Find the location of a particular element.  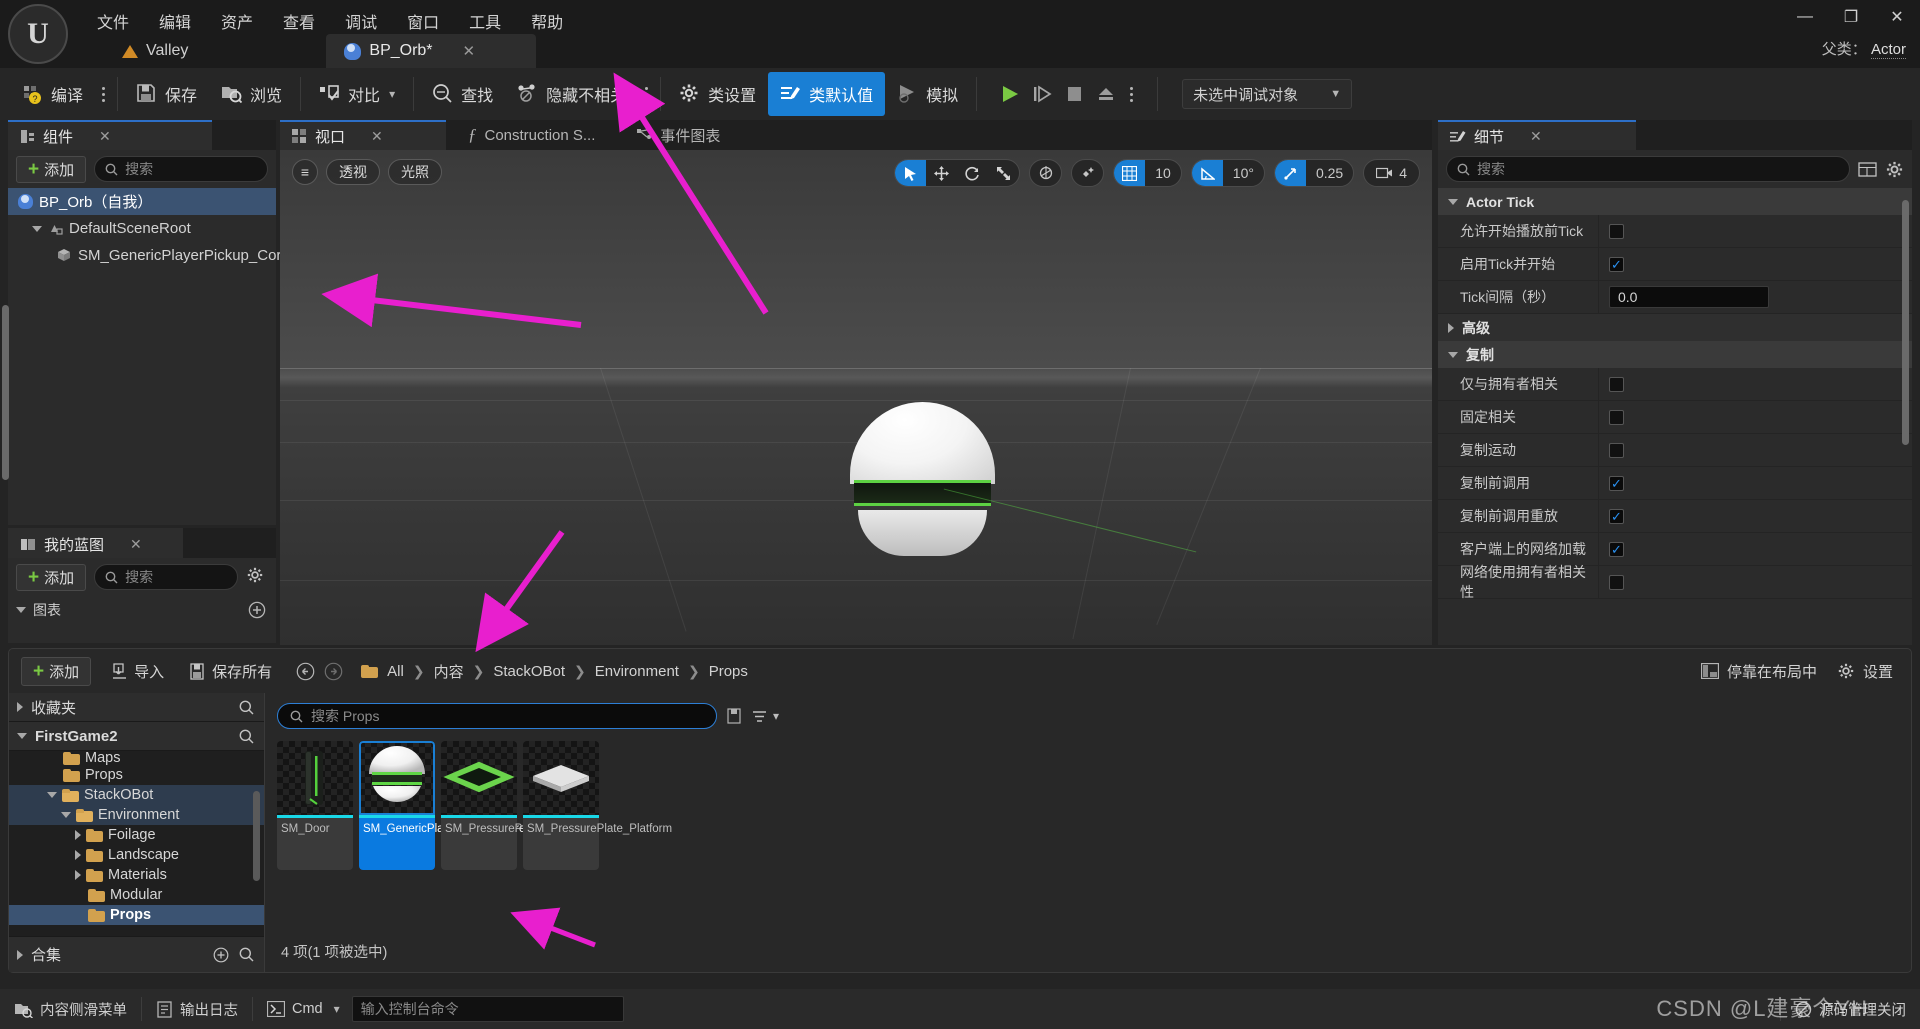

asset-tile-sm-genericplayerpickup-core: SM_GenericPlayerPickup_Core is located at coordinates (442, 805).